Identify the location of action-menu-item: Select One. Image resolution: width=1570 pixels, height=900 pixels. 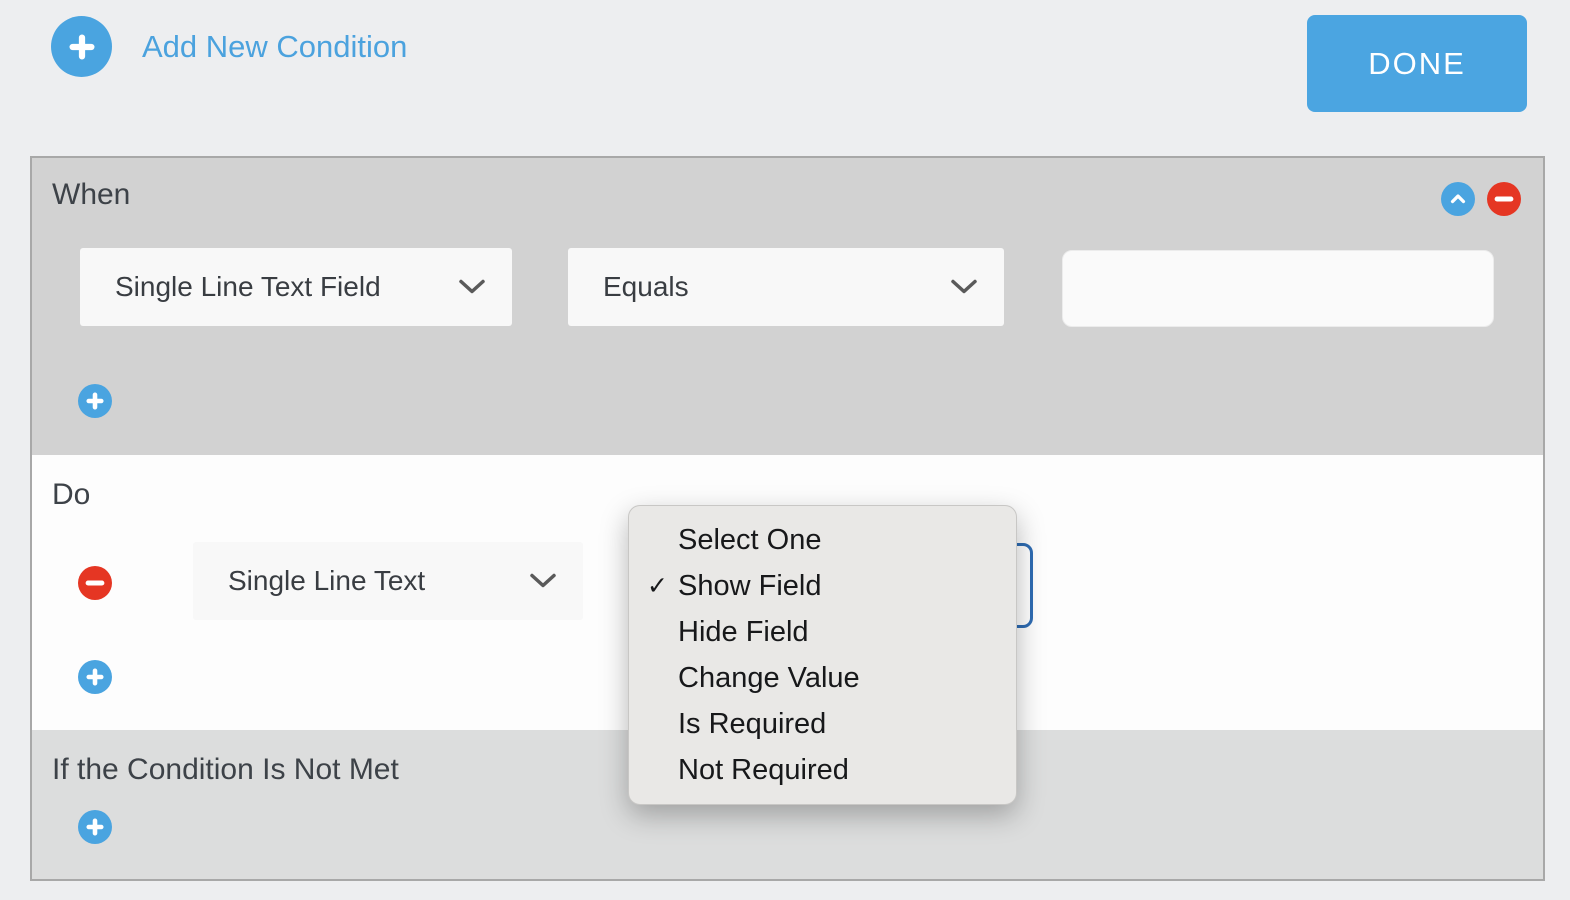
(822, 540).